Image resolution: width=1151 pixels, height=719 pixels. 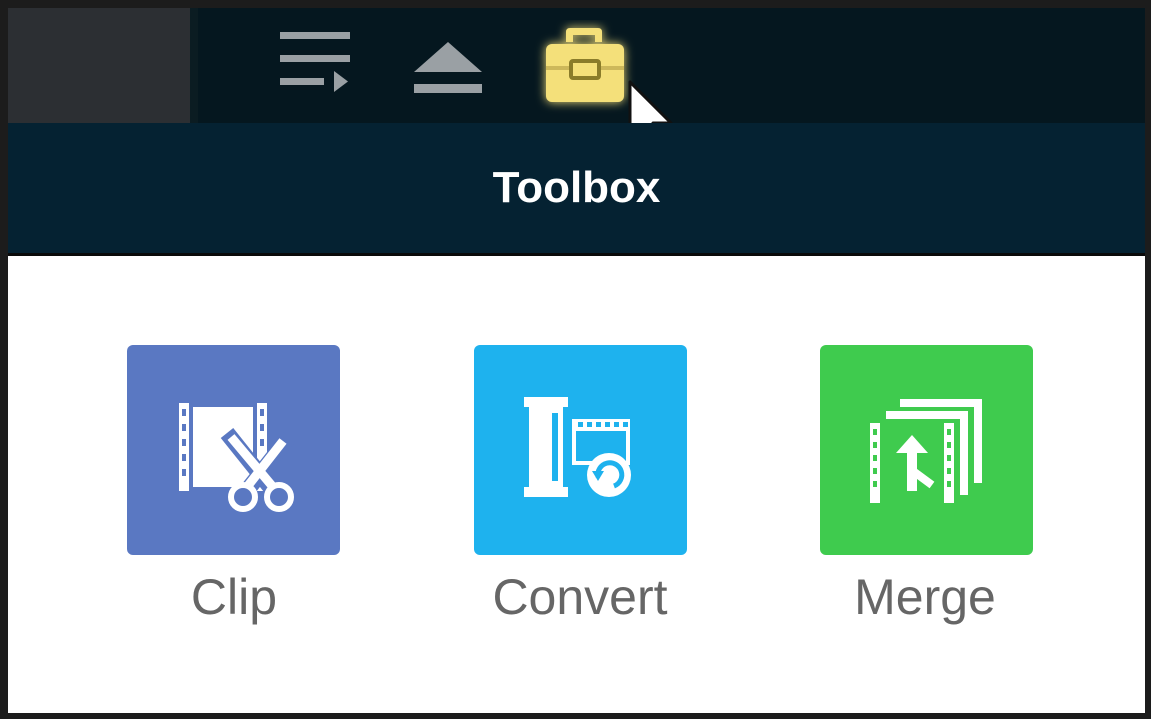 I want to click on merge-button, so click(x=926, y=450).